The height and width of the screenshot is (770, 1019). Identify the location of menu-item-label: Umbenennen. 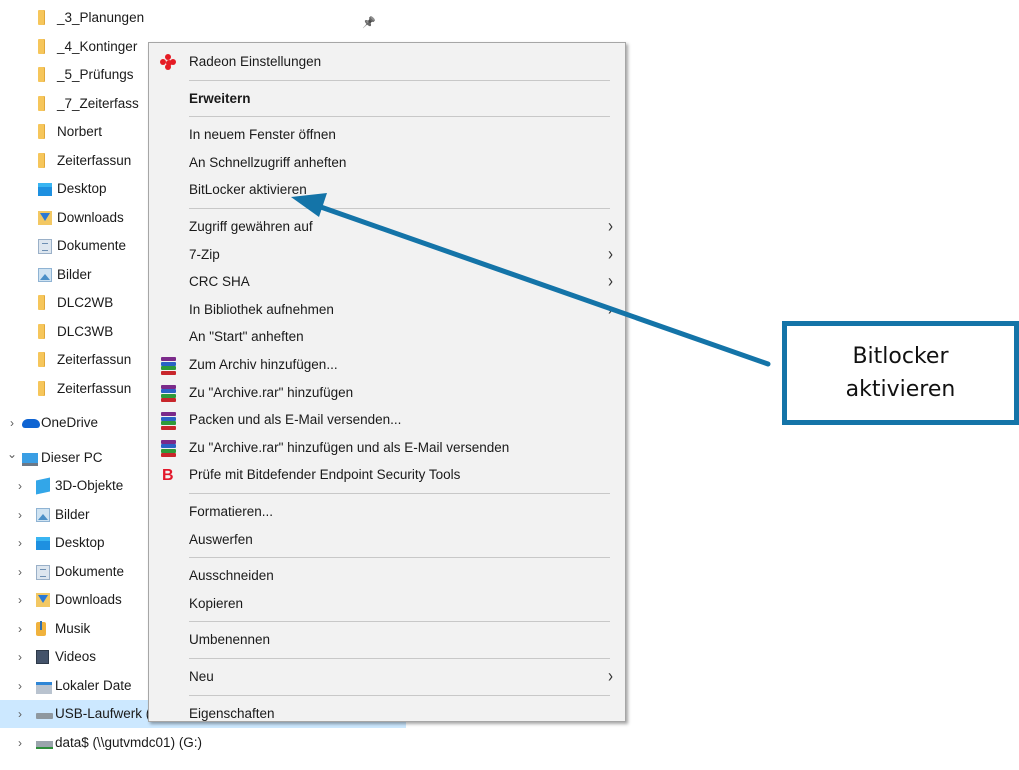
(230, 640).